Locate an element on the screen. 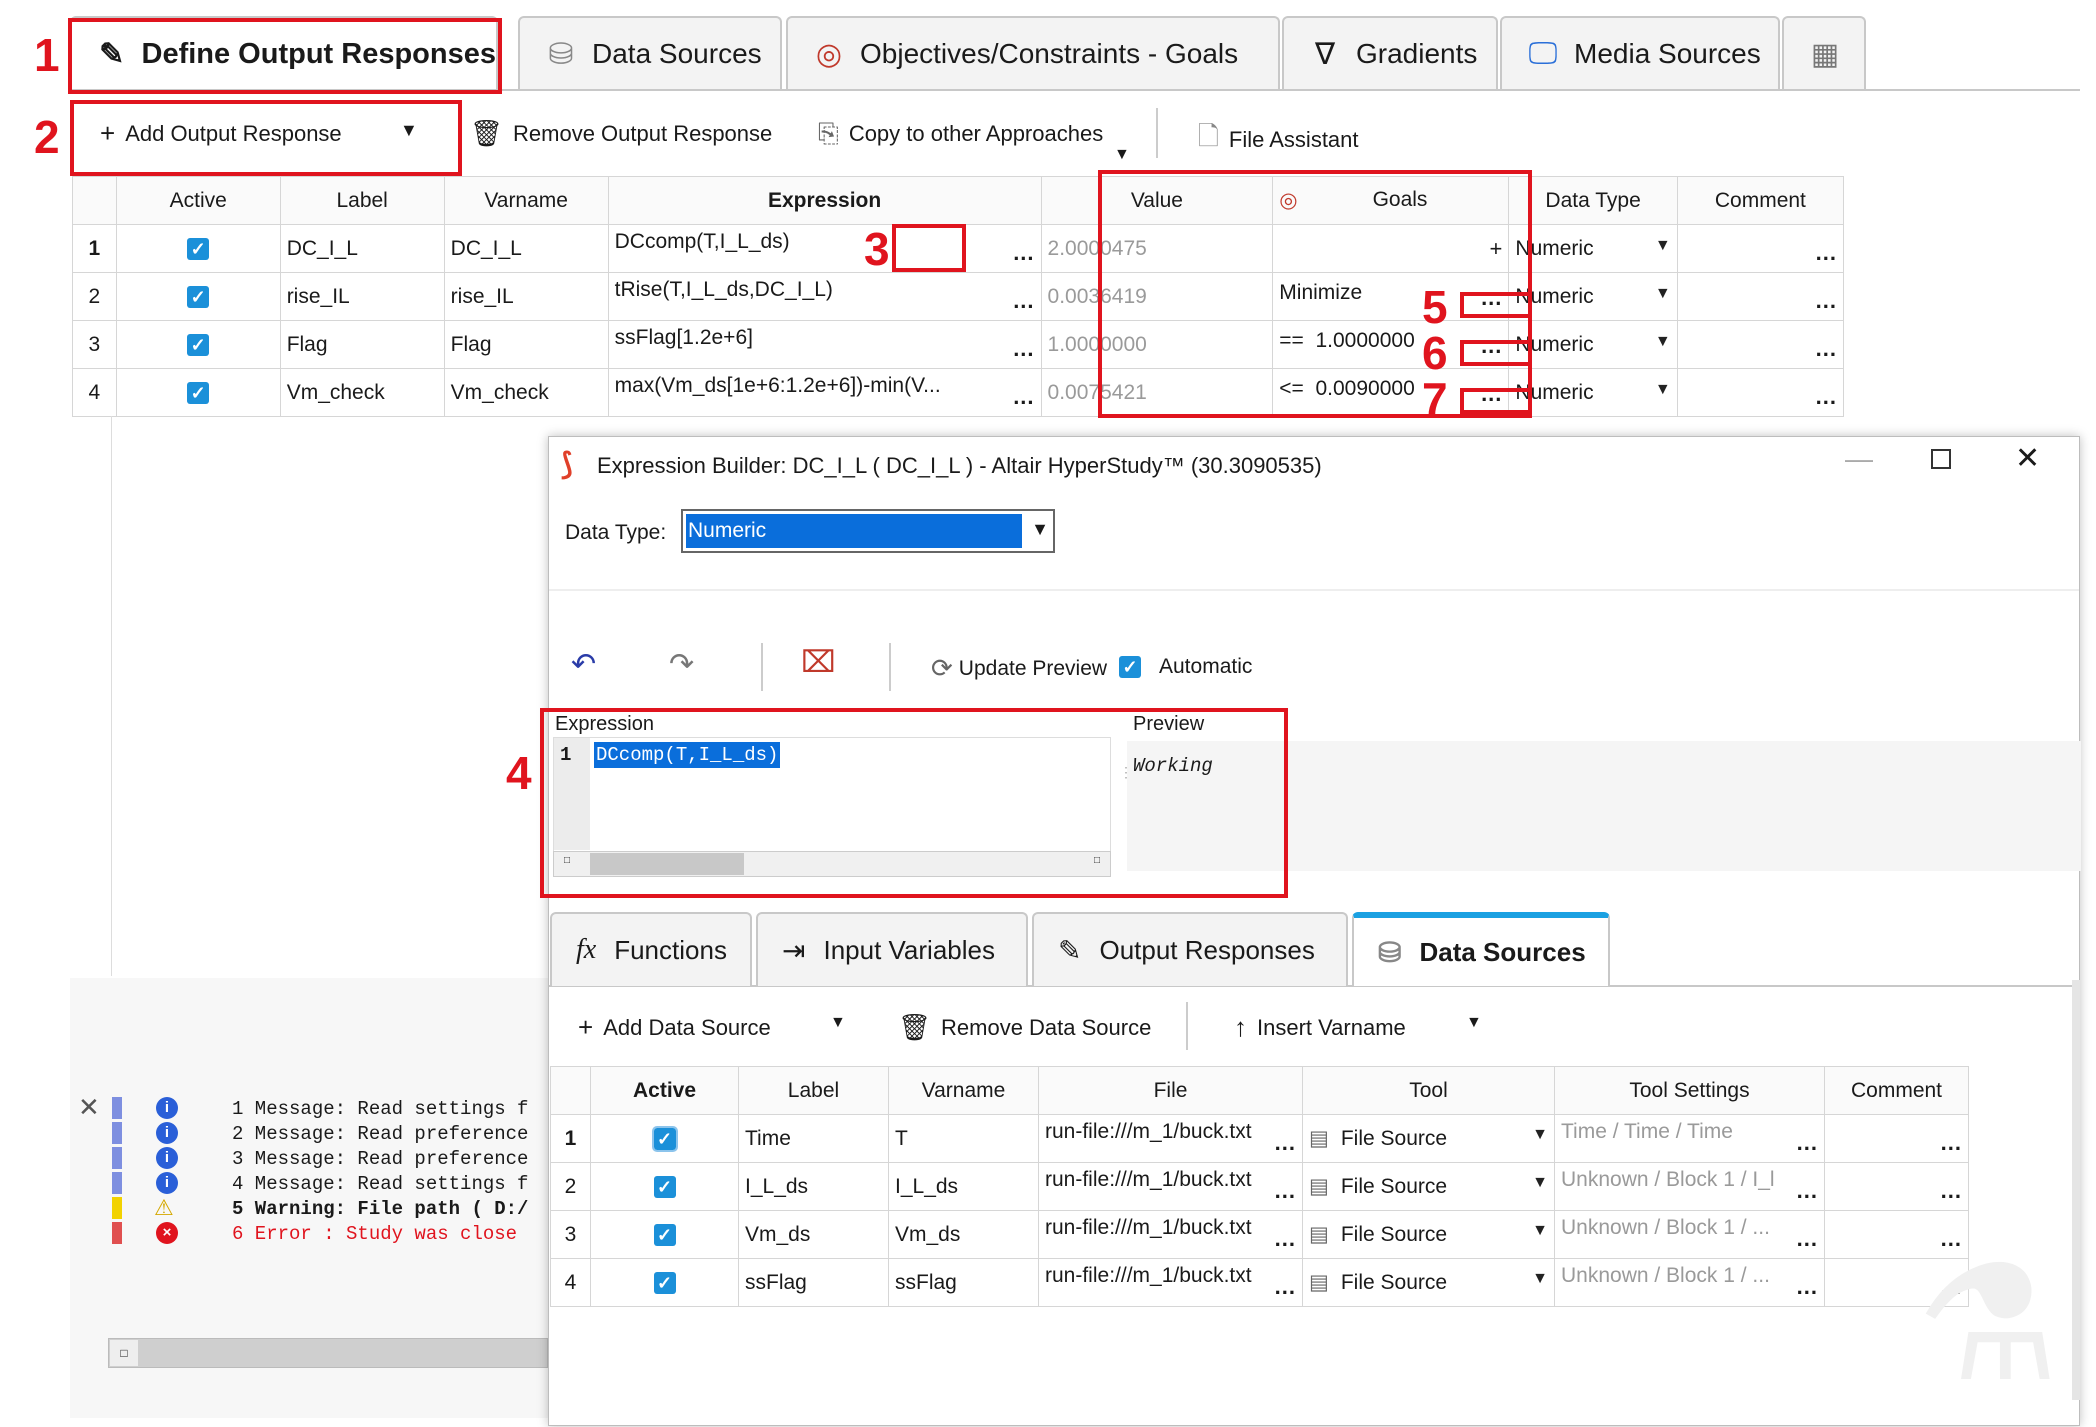 The image size is (2096, 1427). minimize-icon: — is located at coordinates (1859, 459).